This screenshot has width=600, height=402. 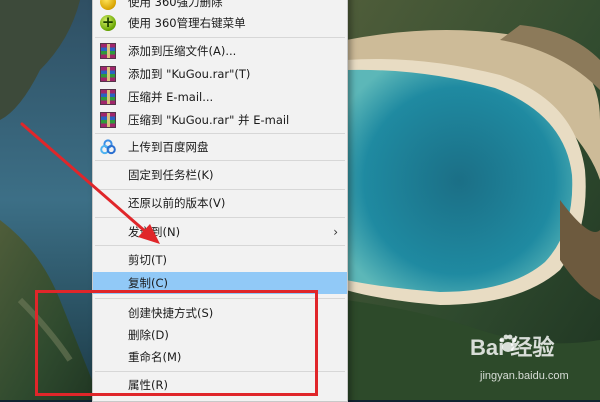 What do you see at coordinates (220, 357) in the screenshot?
I see `menu-item-rename: 重命名(M)` at bounding box center [220, 357].